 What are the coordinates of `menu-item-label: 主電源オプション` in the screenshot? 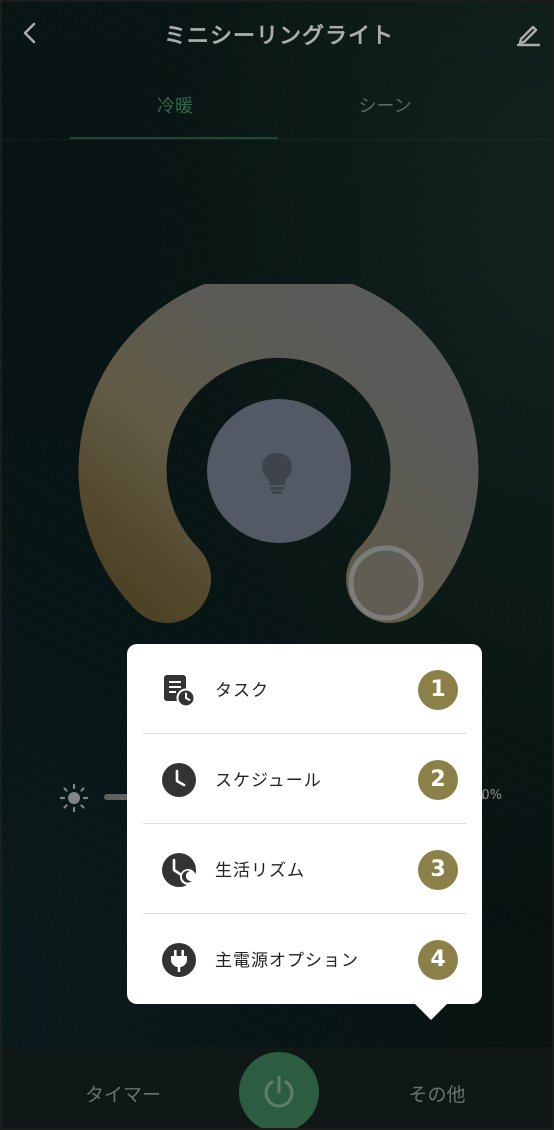 It's located at (287, 961).